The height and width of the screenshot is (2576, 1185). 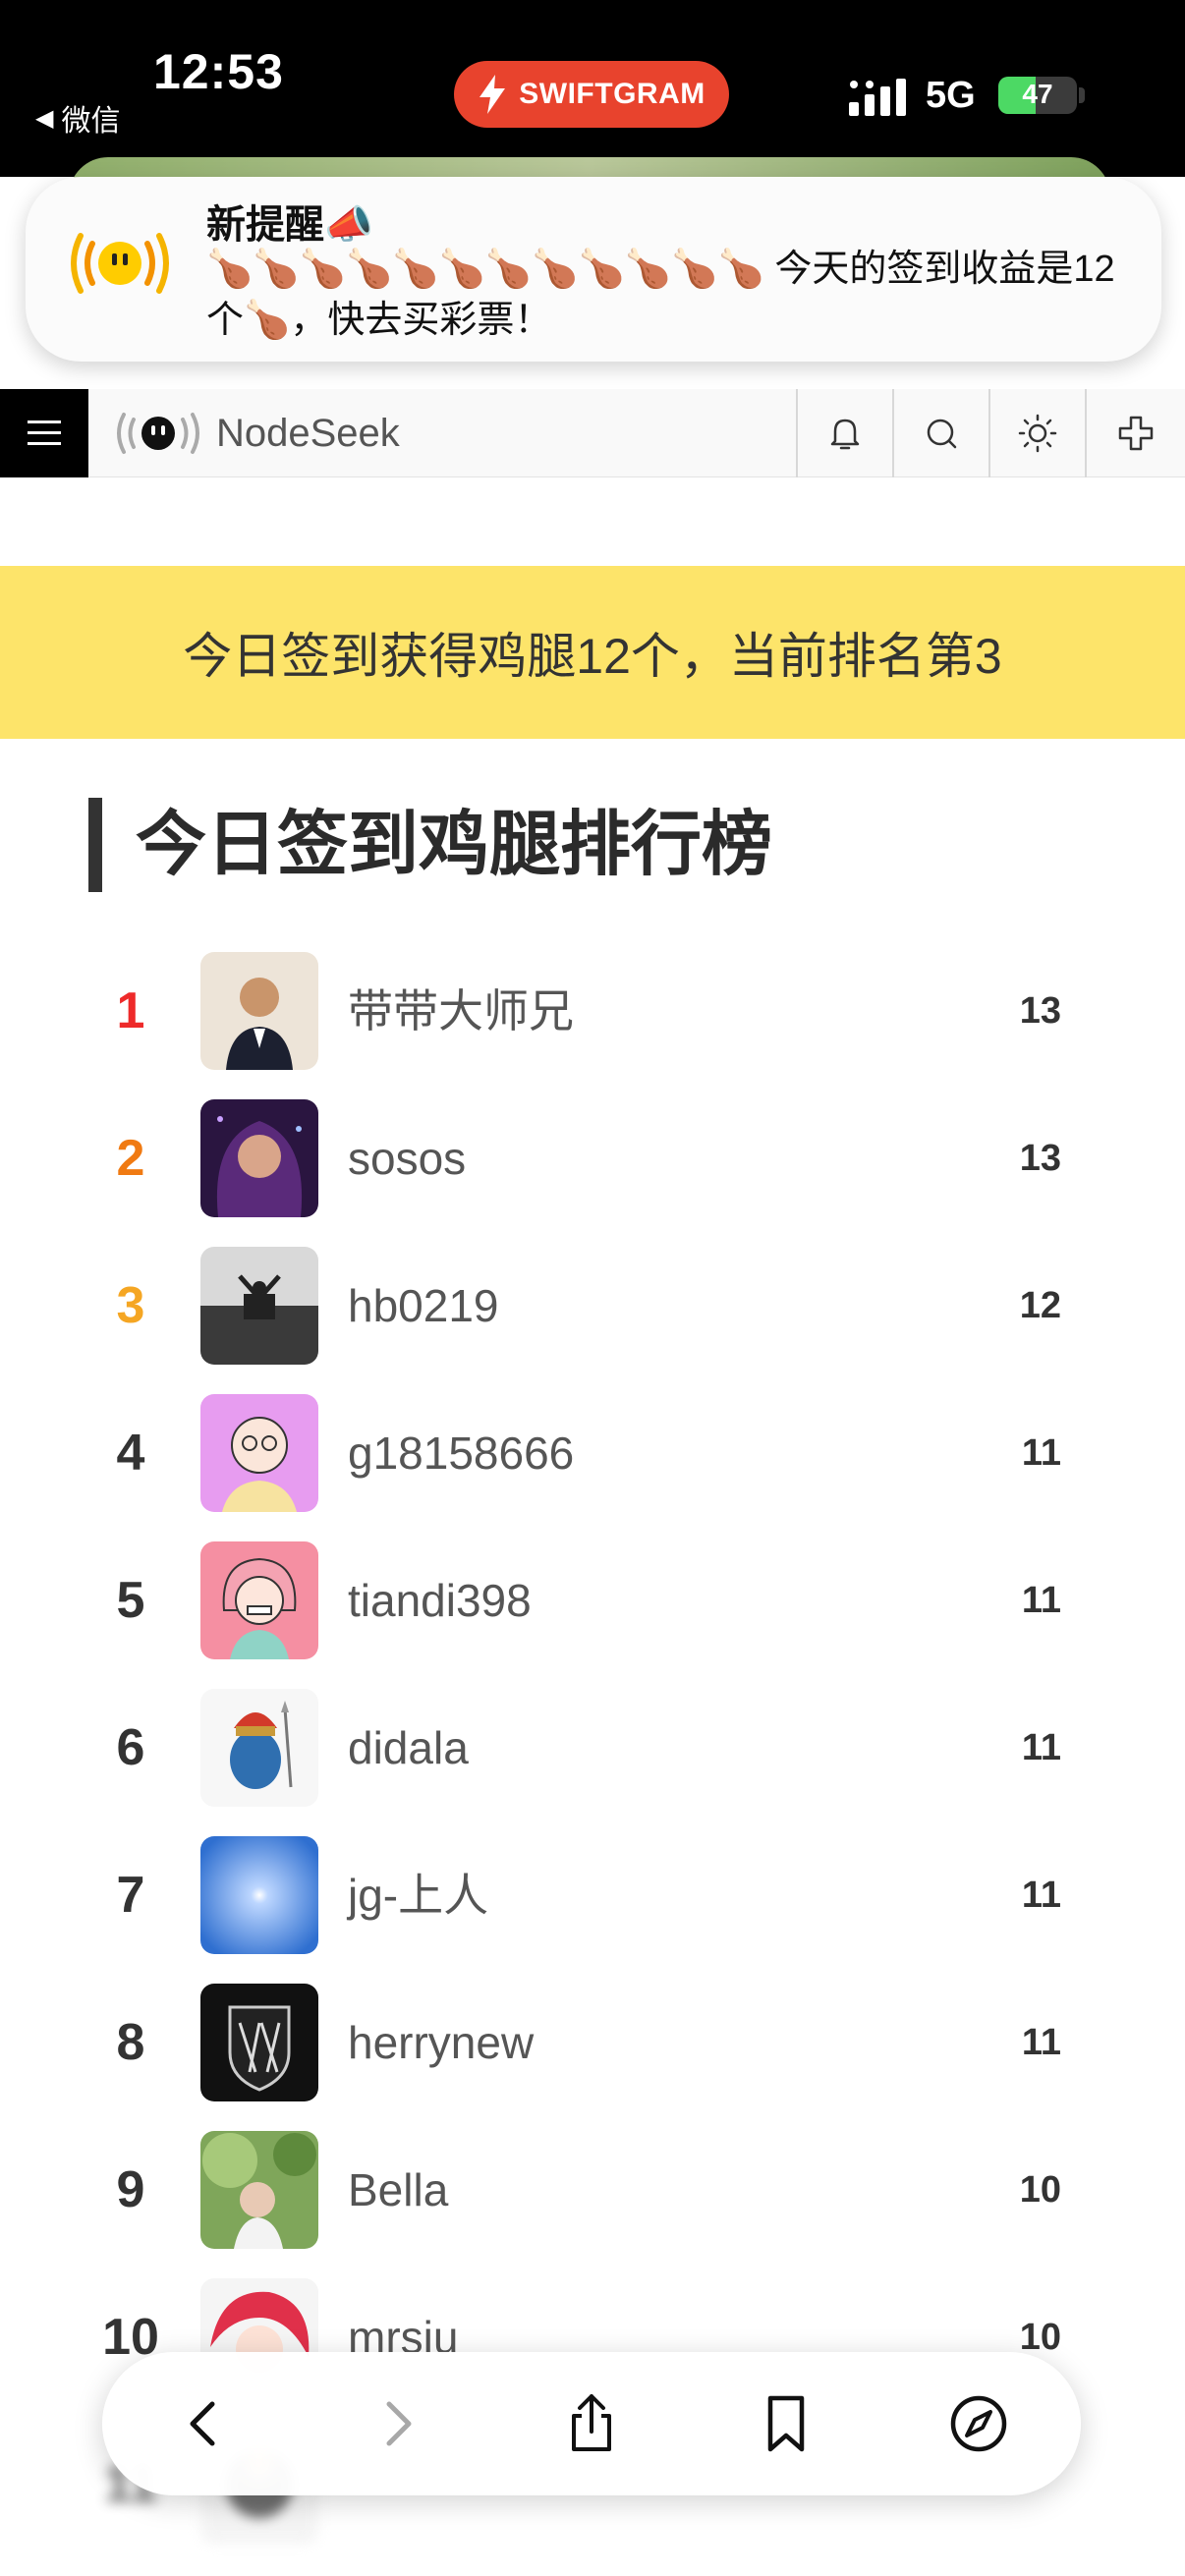 I want to click on theme-toggle-button, so click(x=1037, y=433).